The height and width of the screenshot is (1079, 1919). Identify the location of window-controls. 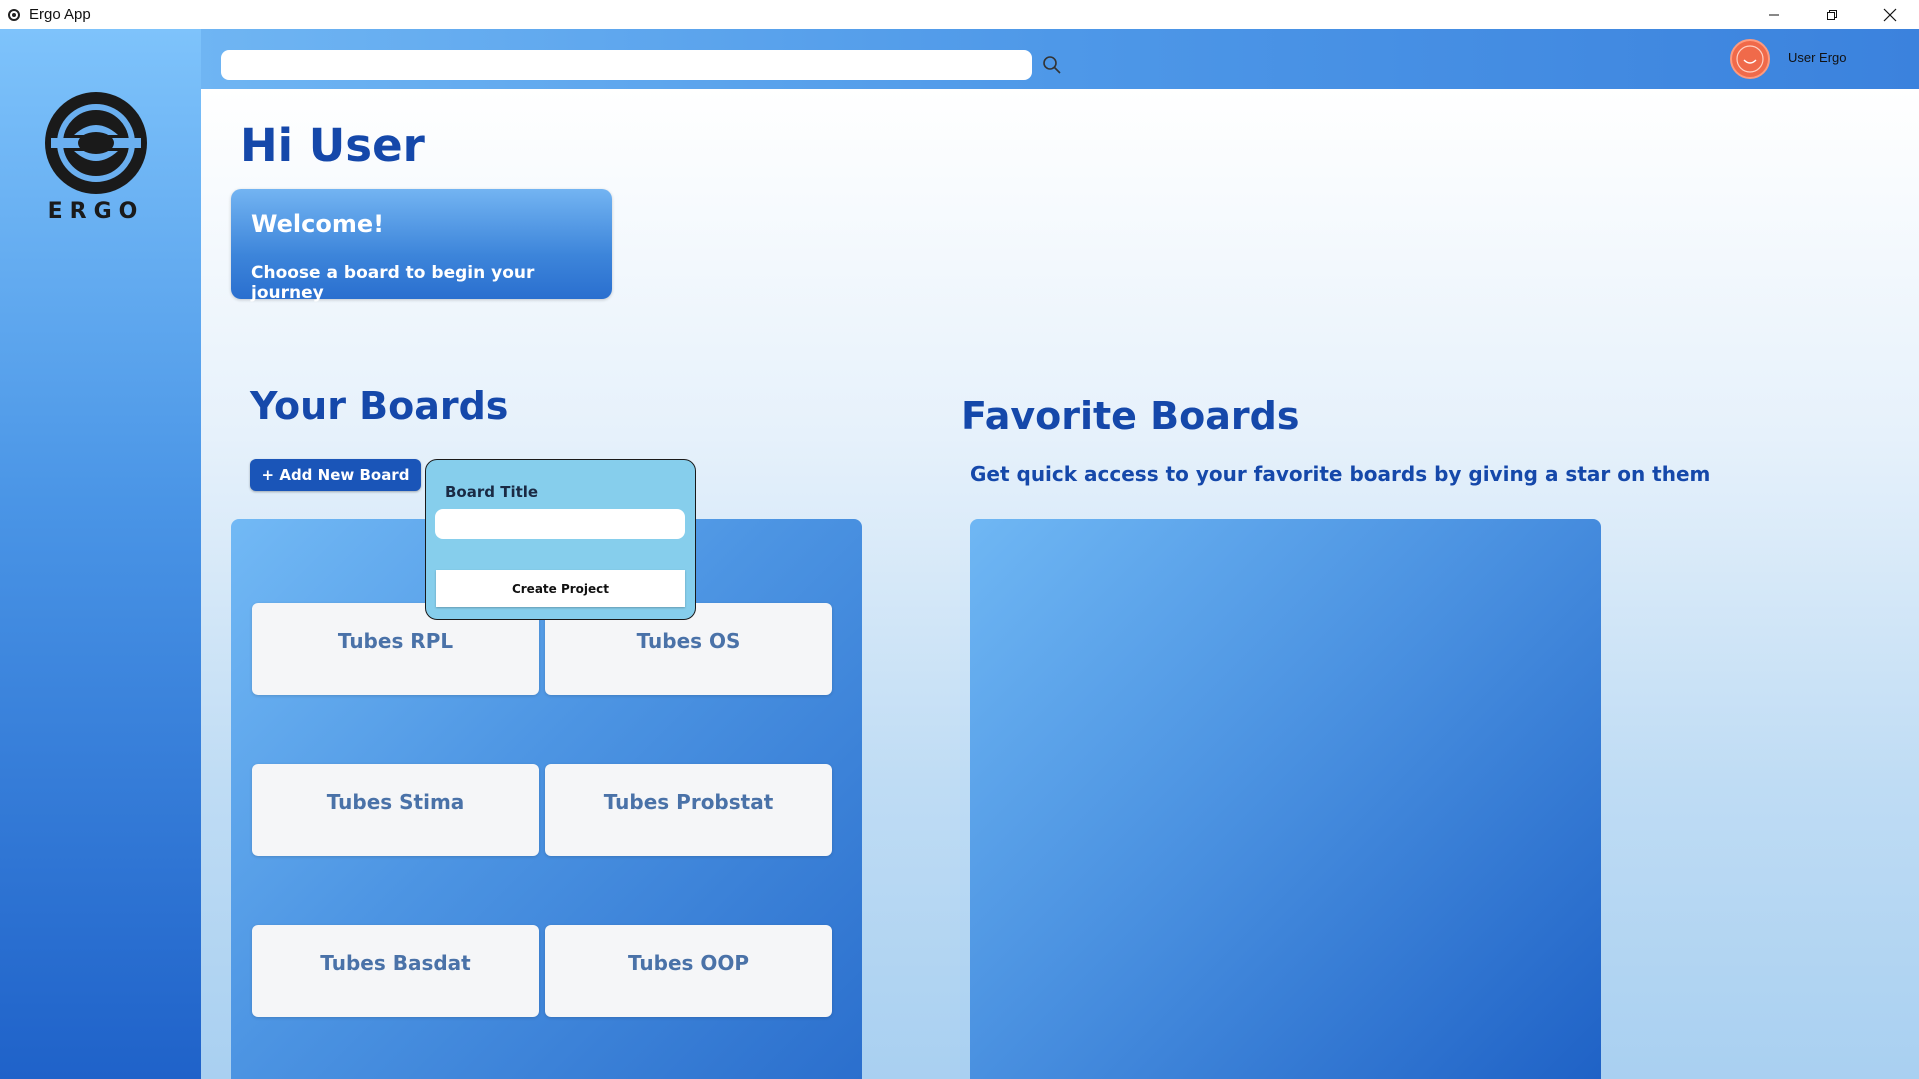
(1832, 14).